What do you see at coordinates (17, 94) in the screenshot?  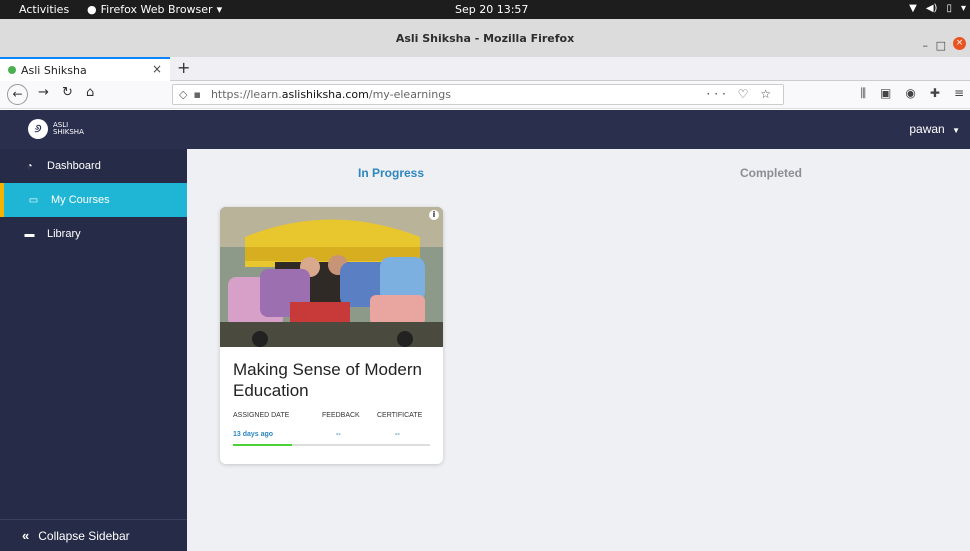 I see `back-button: ←` at bounding box center [17, 94].